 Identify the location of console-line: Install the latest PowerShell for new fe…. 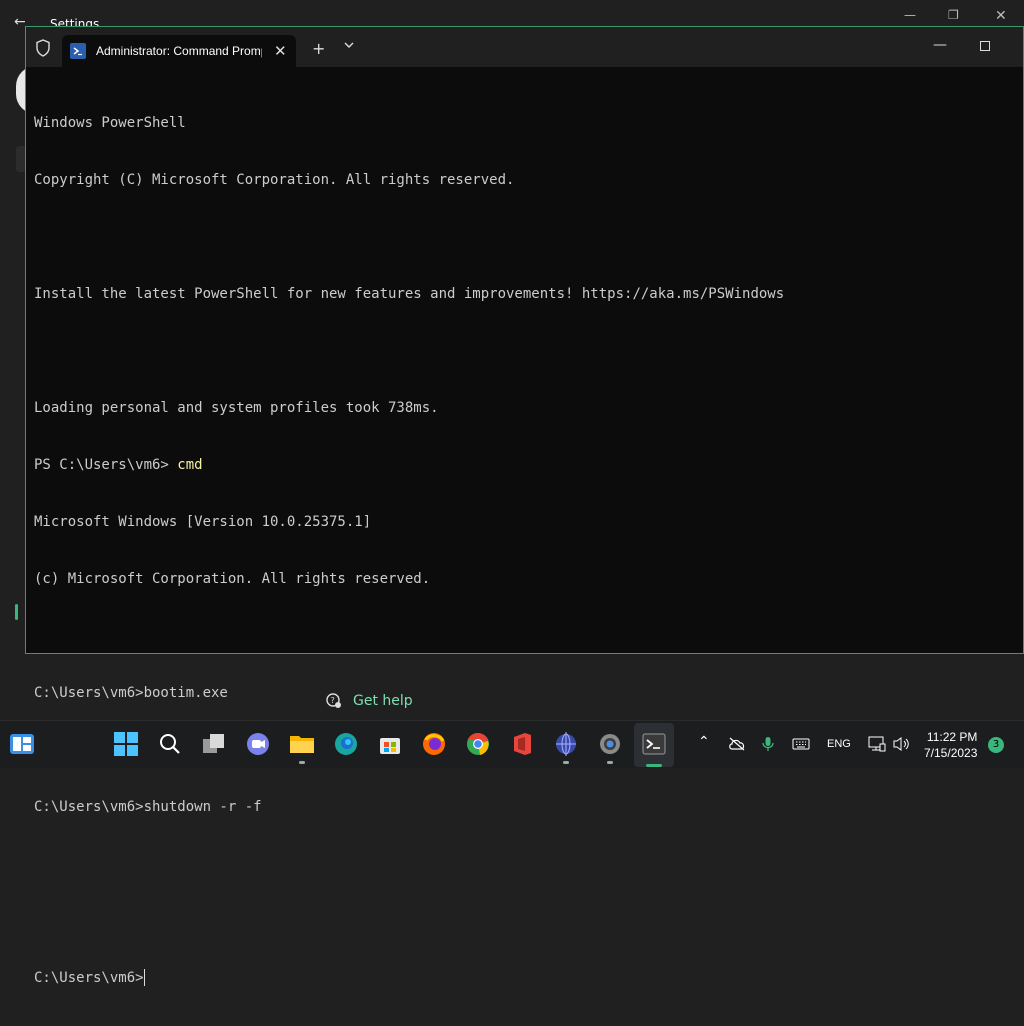
(409, 294).